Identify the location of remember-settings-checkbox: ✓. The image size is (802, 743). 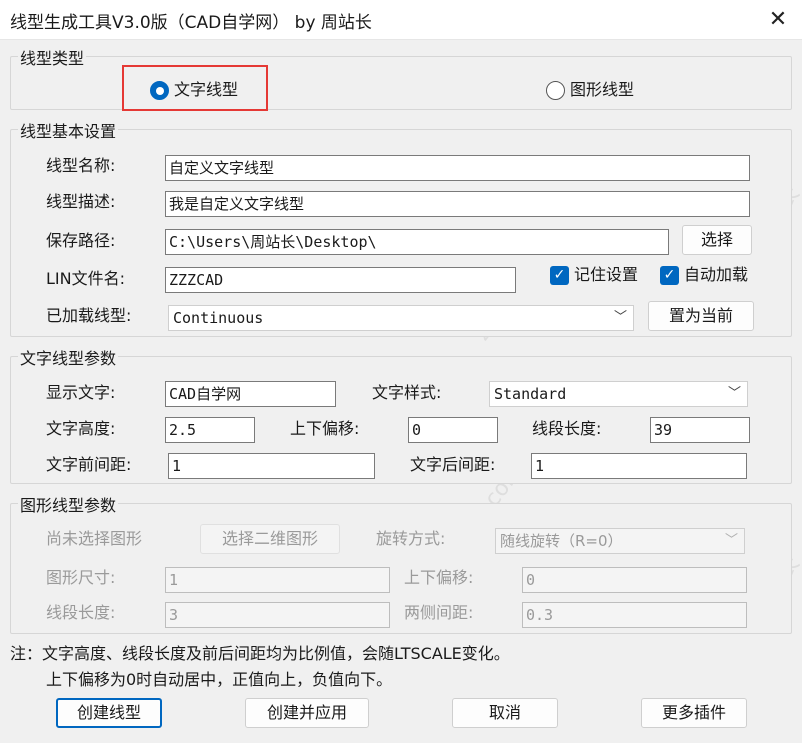
(559, 275).